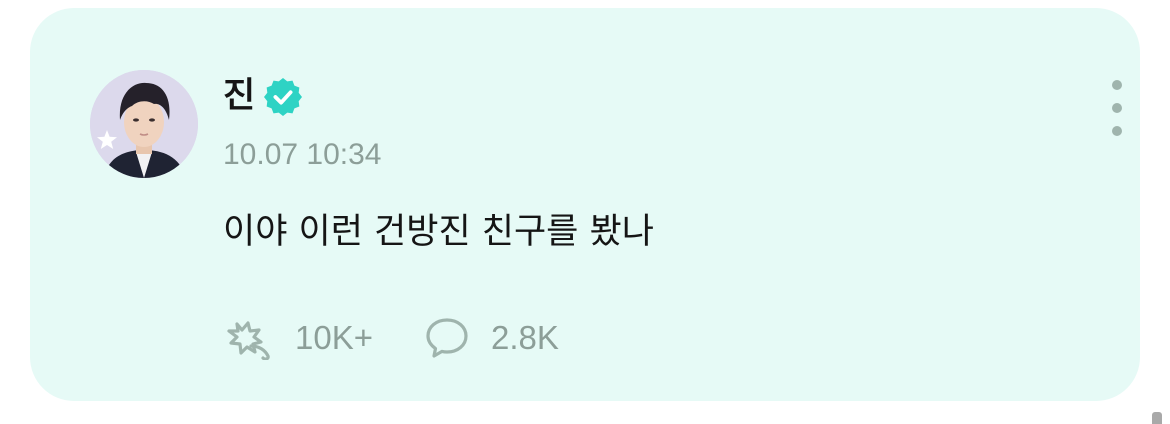  What do you see at coordinates (302, 154) in the screenshot?
I see `post-timestamp: 10.07 10:34` at bounding box center [302, 154].